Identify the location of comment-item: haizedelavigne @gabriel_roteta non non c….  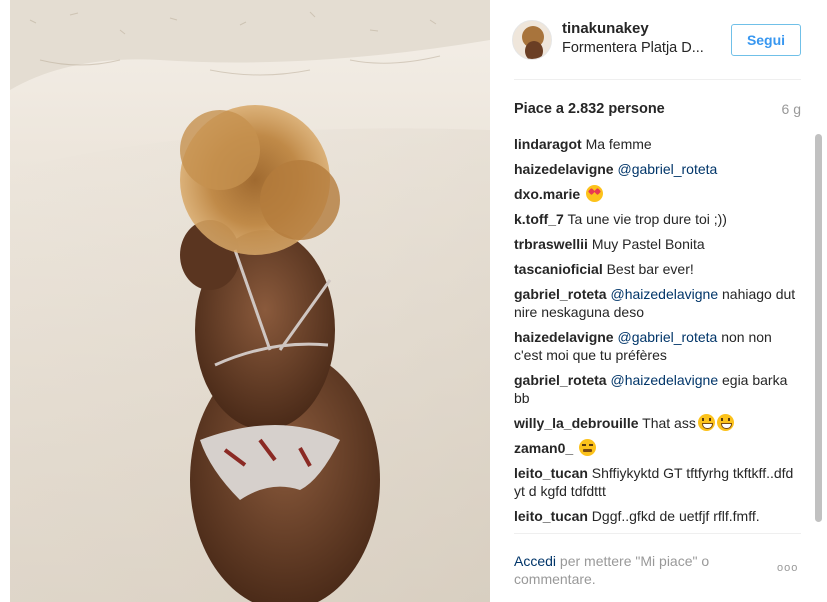
(659, 346).